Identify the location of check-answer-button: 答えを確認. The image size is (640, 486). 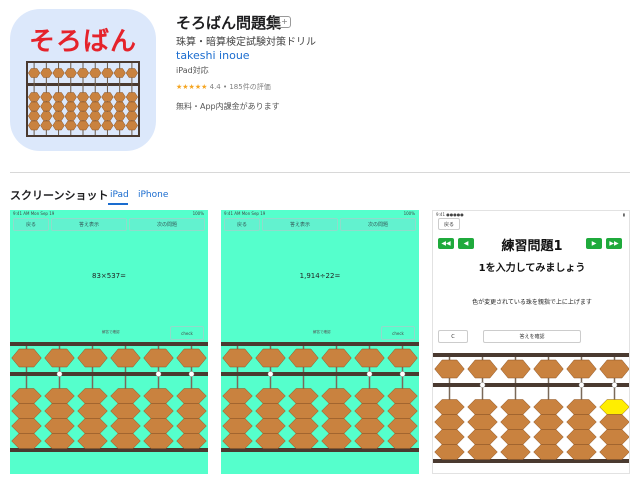
(532, 336).